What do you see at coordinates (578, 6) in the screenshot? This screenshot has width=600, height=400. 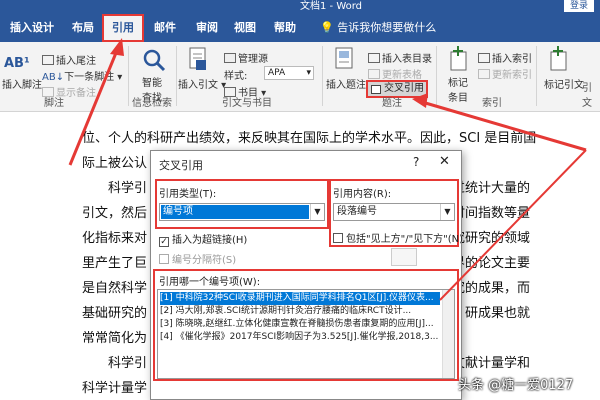 I see `login-button: 登录` at bounding box center [578, 6].